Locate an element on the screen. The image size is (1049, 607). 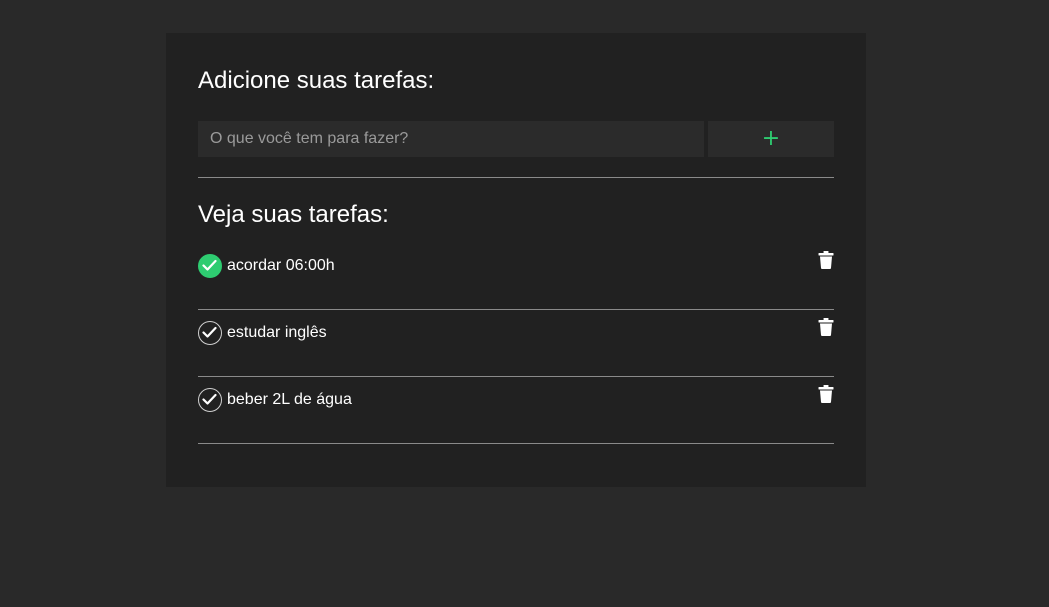
task-item: acordar 06:00h is located at coordinates (516, 276).